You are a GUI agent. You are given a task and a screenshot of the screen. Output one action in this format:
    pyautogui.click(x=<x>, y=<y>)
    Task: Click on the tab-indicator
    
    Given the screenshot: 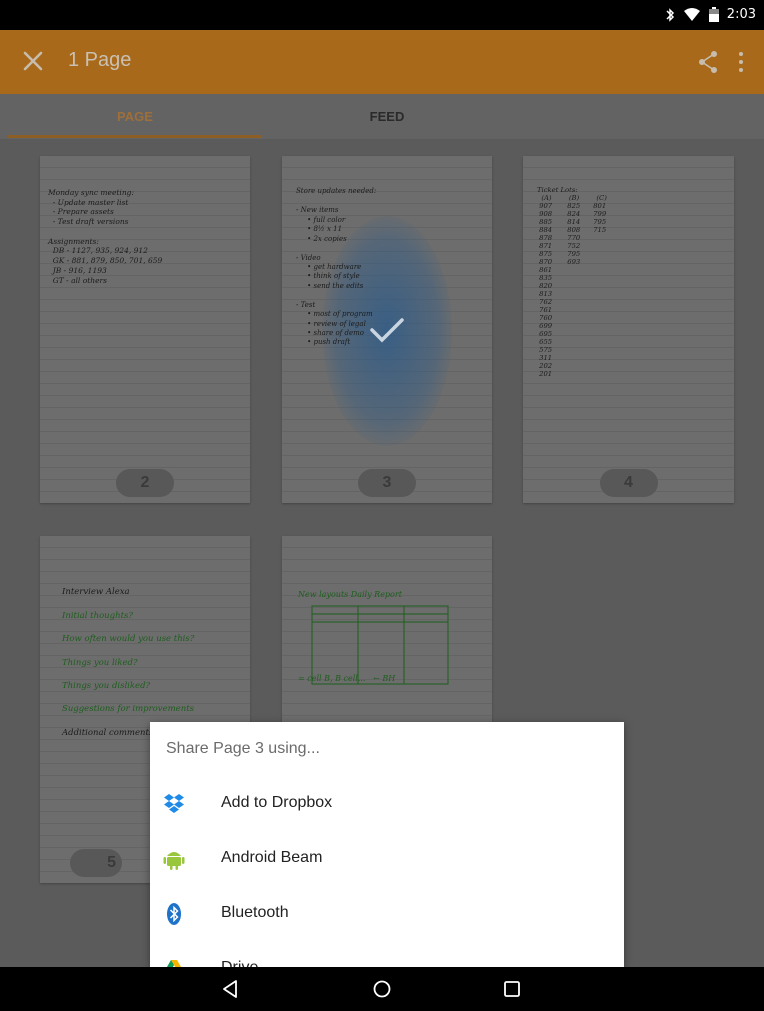 What is the action you would take?
    pyautogui.click(x=135, y=136)
    